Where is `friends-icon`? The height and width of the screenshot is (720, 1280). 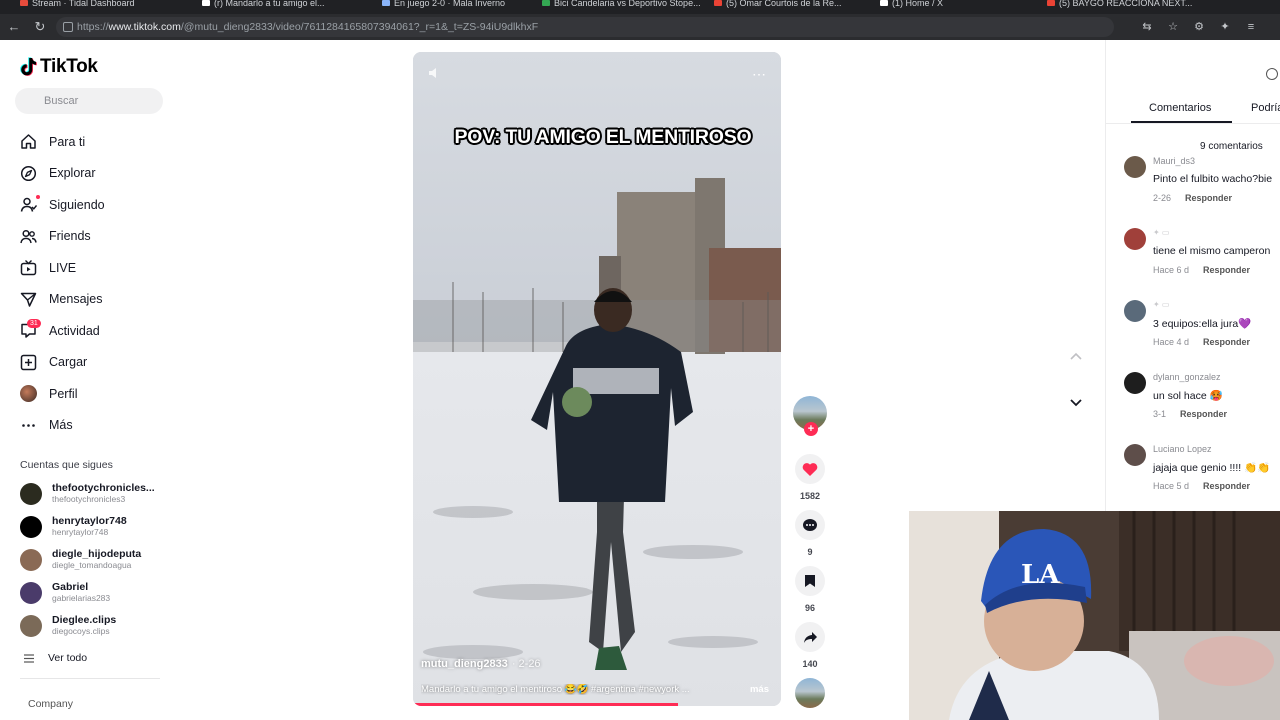 friends-icon is located at coordinates (28, 236).